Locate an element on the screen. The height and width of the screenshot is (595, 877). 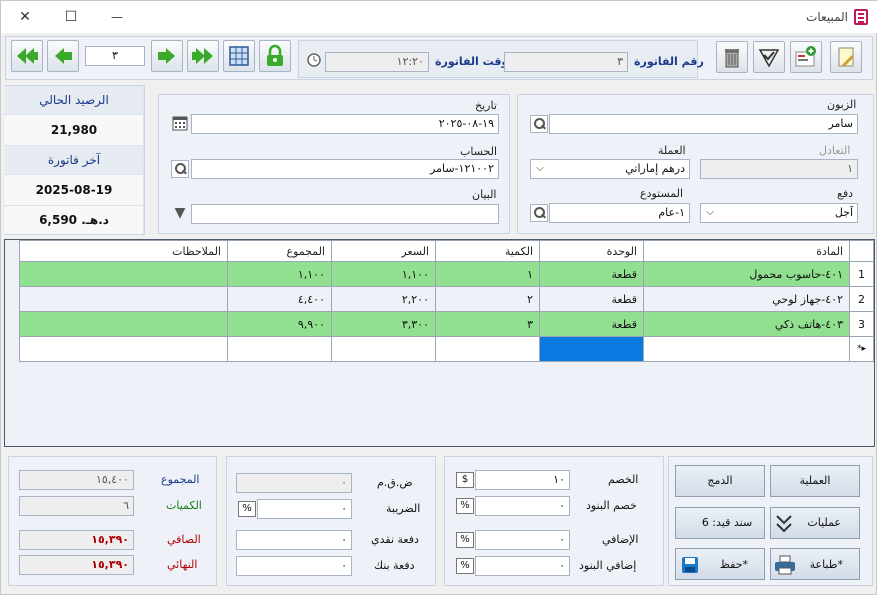
currency-select: درهم إماراتي is located at coordinates (610, 169).